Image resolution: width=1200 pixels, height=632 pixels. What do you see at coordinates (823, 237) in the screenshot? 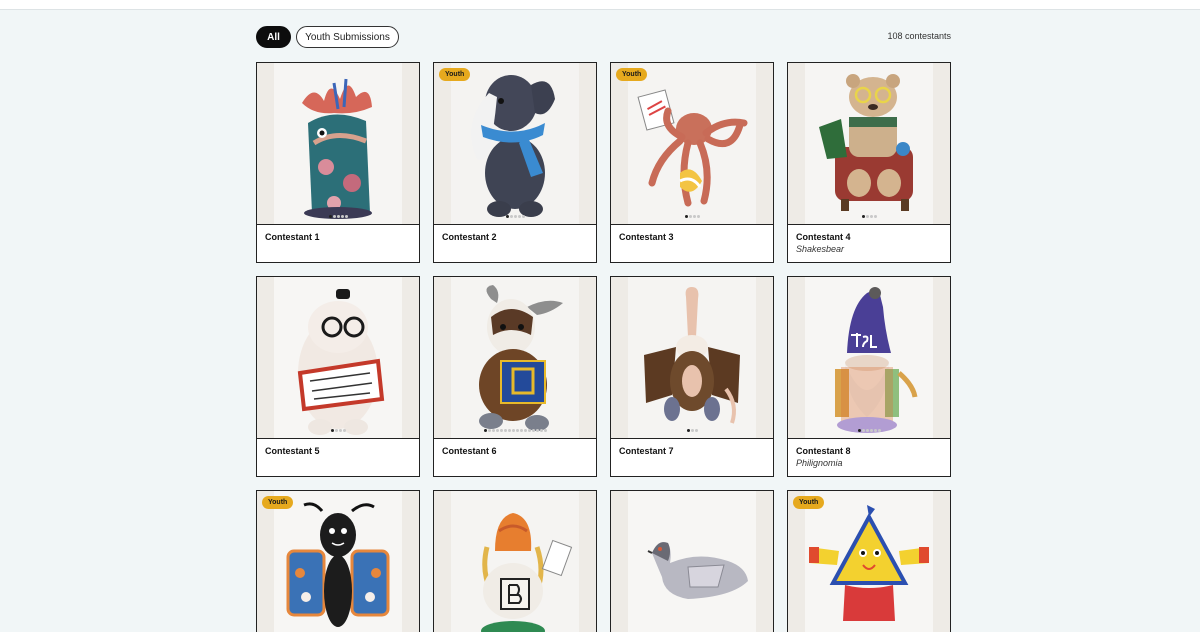
I see `contestant-name: Contestant 4` at bounding box center [823, 237].